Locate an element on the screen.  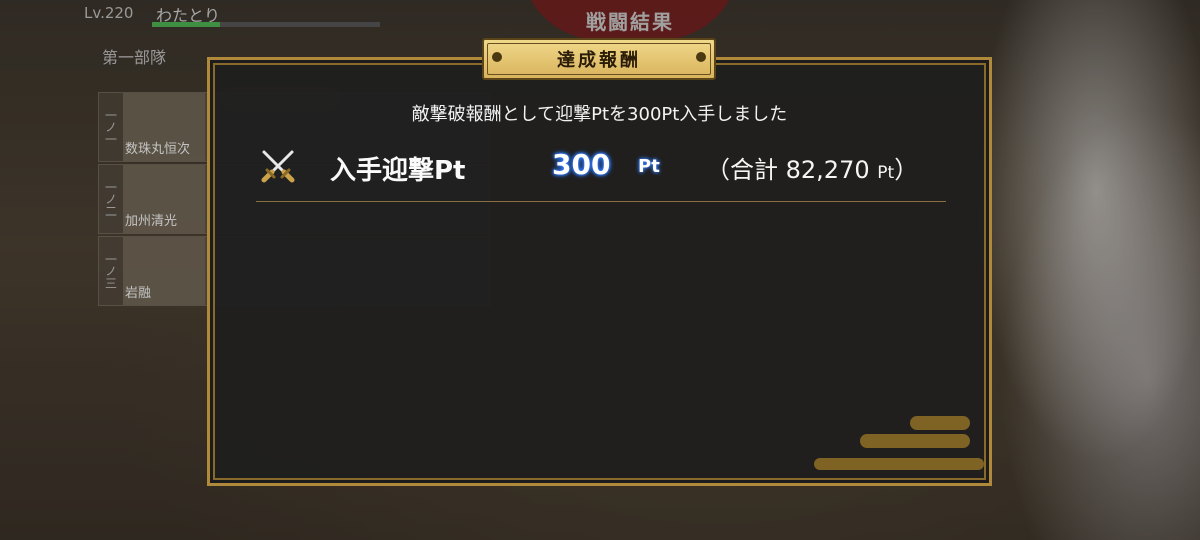
total-prefix: （合計 is located at coordinates (746, 170).